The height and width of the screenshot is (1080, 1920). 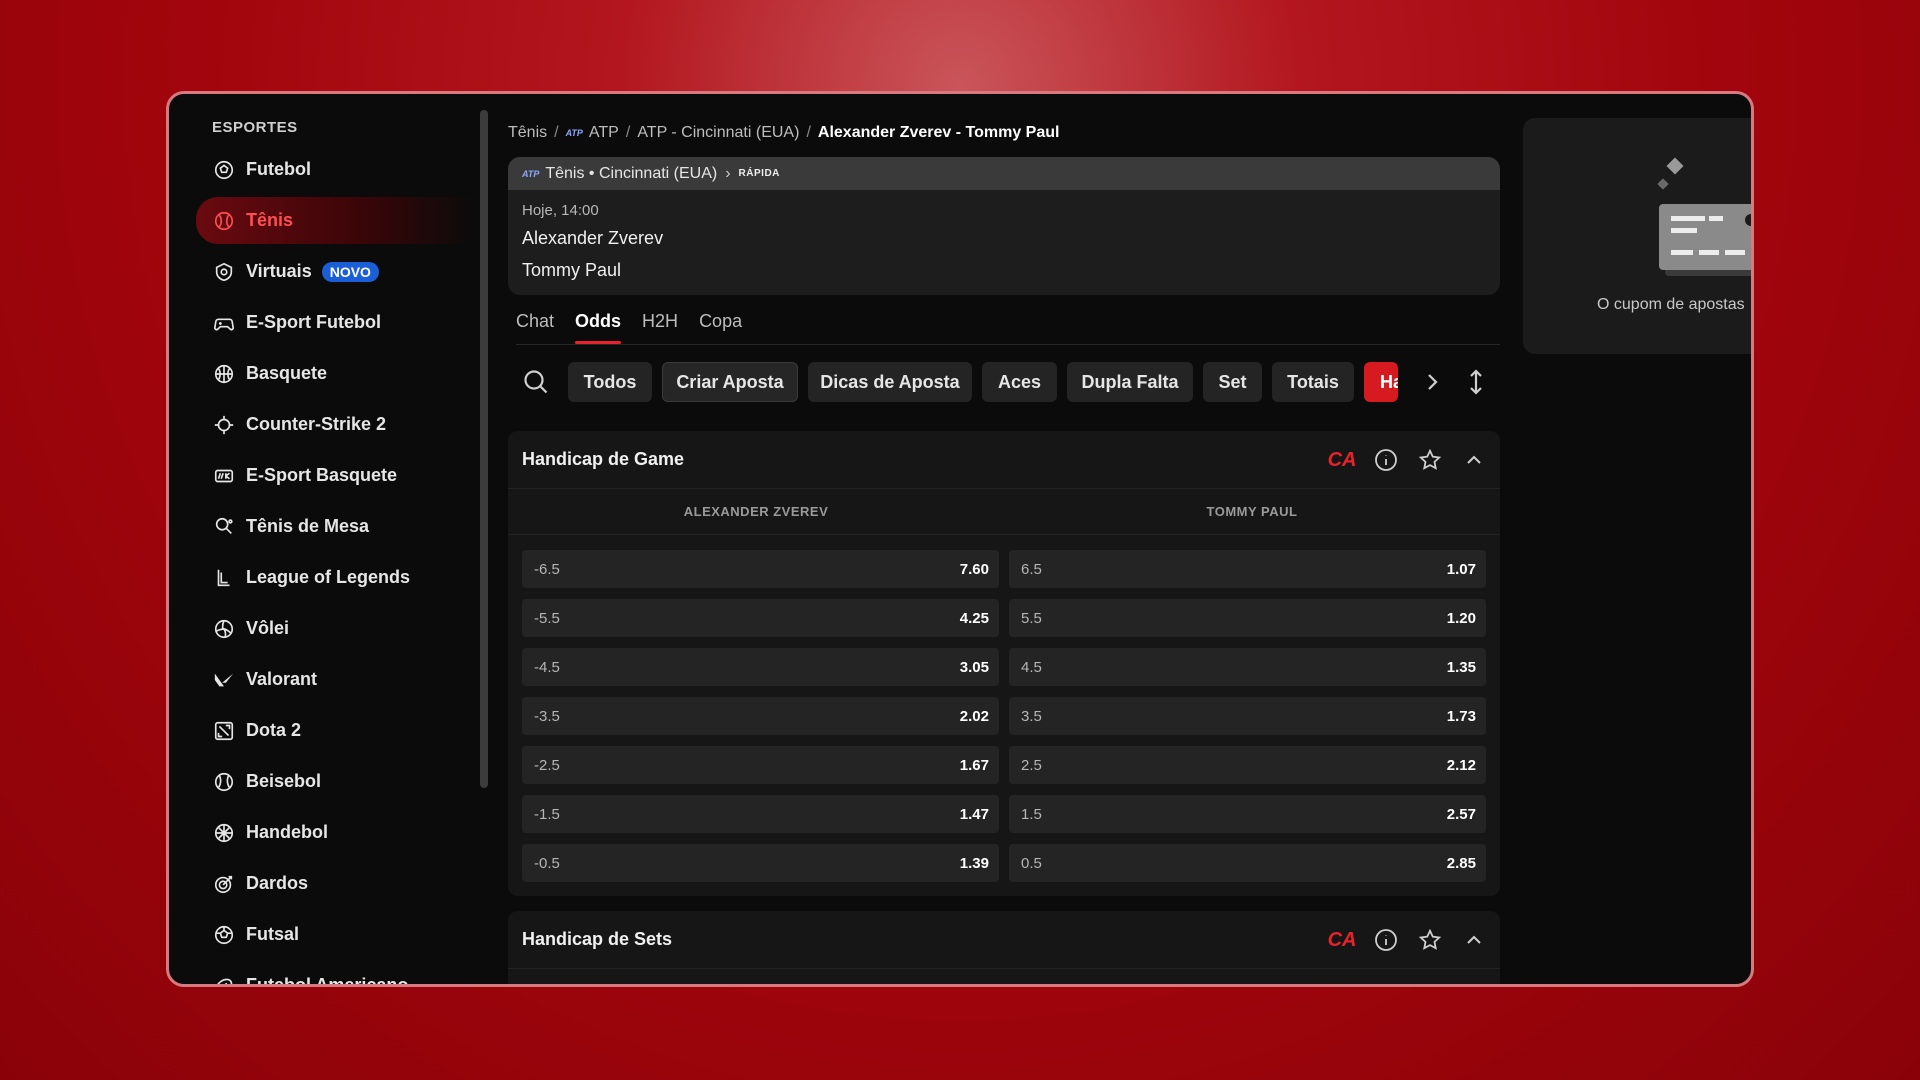 What do you see at coordinates (334, 475) in the screenshot?
I see `sidebar-item-esport-basquete: E-Sport Basquete` at bounding box center [334, 475].